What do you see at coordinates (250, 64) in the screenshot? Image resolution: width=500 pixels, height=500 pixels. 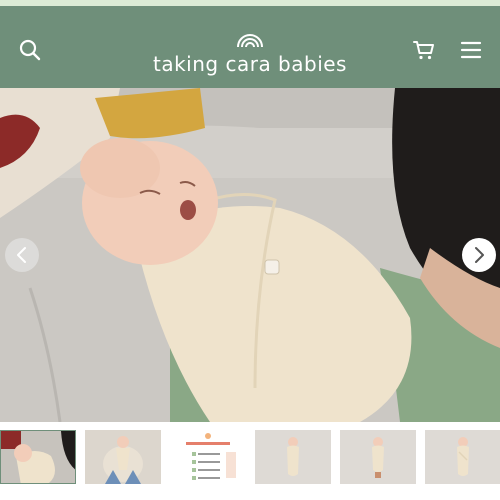 I see `brand-name: taking cara babies` at bounding box center [250, 64].